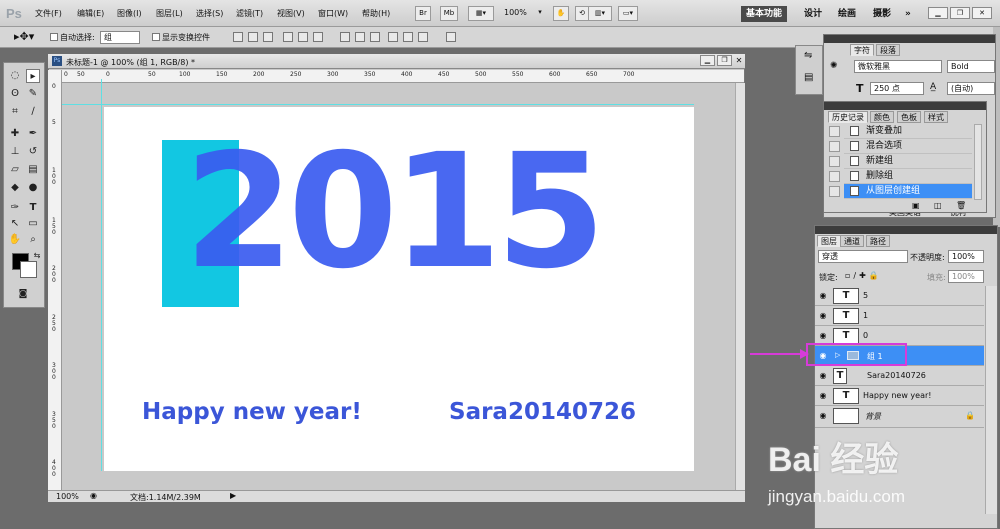 Image resolution: width=1000 pixels, height=529 pixels. Describe the element at coordinates (93, 495) in the screenshot. I see `status-icon: ◉` at that location.